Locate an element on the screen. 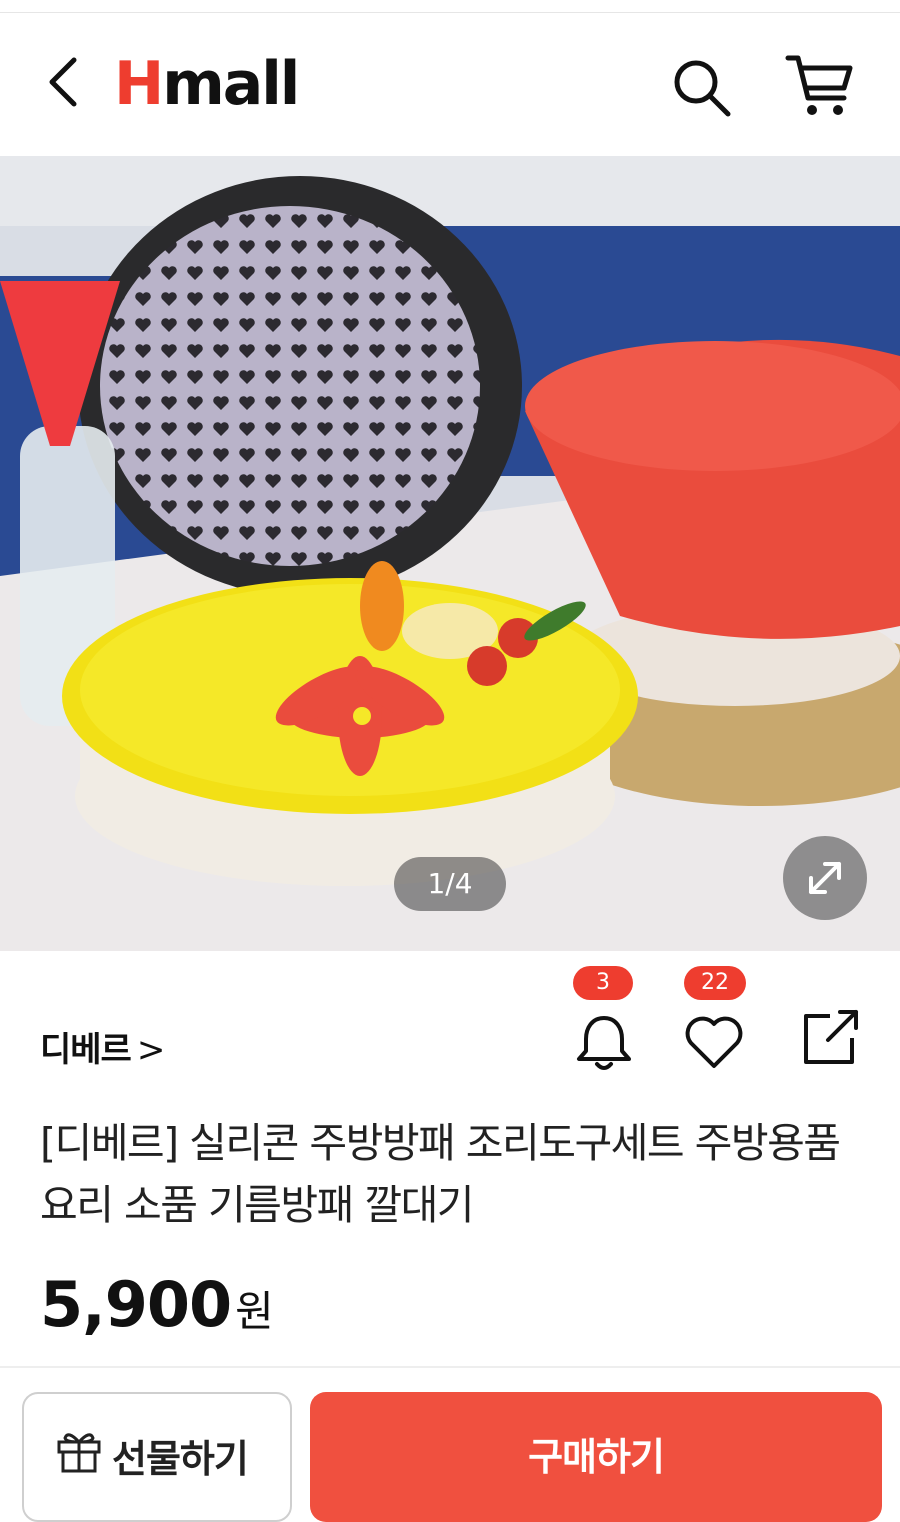 The image size is (900, 1522). search-icon is located at coordinates (702, 88).